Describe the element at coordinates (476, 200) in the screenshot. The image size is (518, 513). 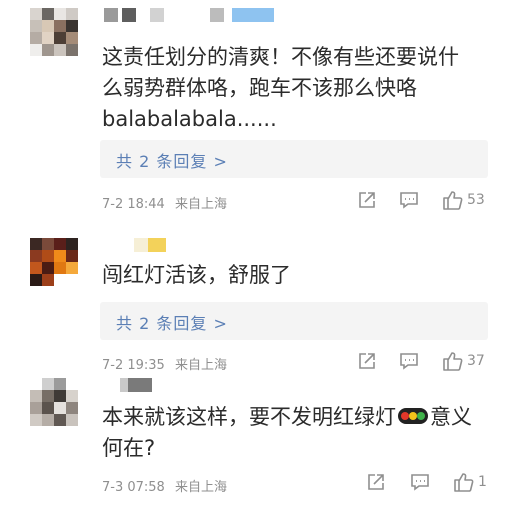
I see `like-count: 53` at that location.